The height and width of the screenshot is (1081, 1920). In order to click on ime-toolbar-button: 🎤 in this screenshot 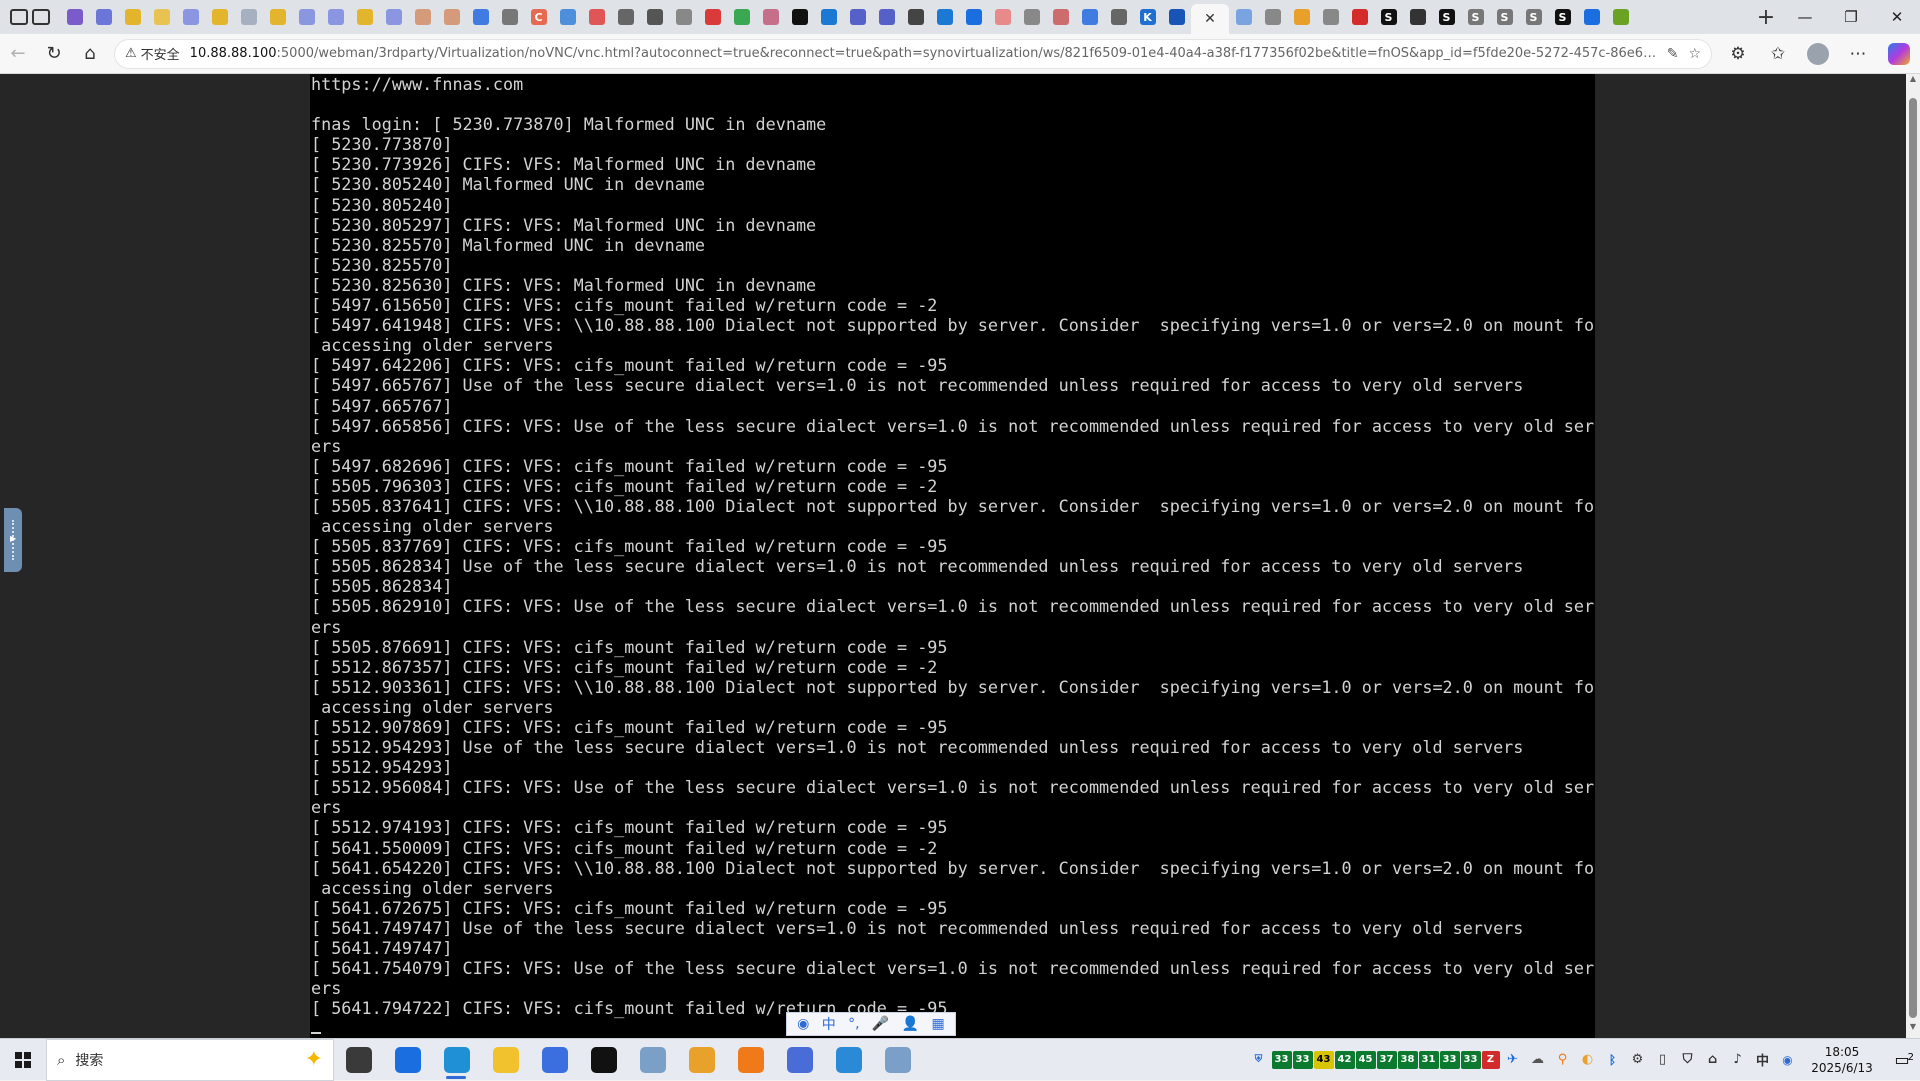, I will do `click(880, 1024)`.